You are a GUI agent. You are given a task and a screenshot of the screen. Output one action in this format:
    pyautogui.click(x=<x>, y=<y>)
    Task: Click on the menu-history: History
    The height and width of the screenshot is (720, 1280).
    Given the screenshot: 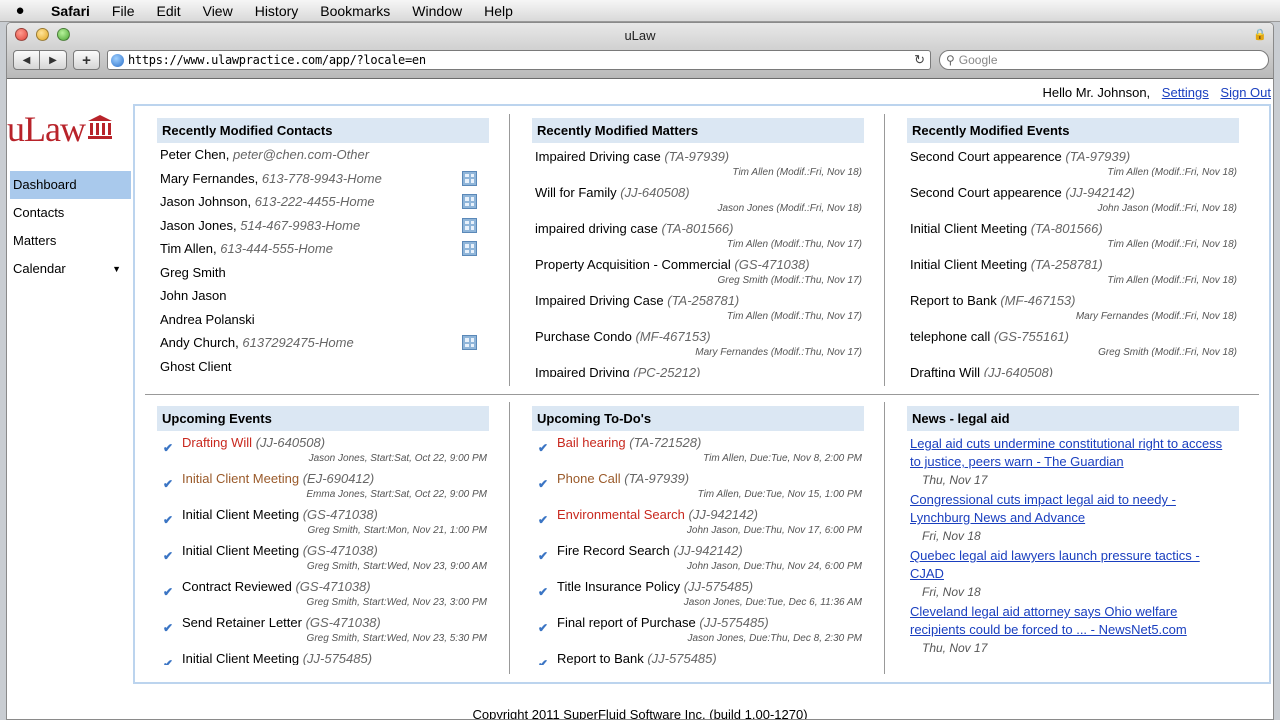 What is the action you would take?
    pyautogui.click(x=277, y=11)
    